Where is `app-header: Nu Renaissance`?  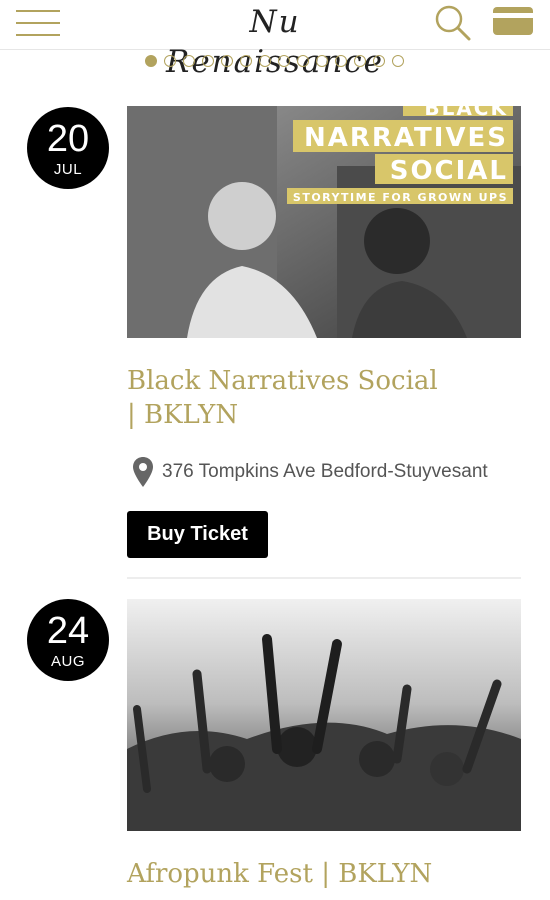 app-header: Nu Renaissance is located at coordinates (275, 40).